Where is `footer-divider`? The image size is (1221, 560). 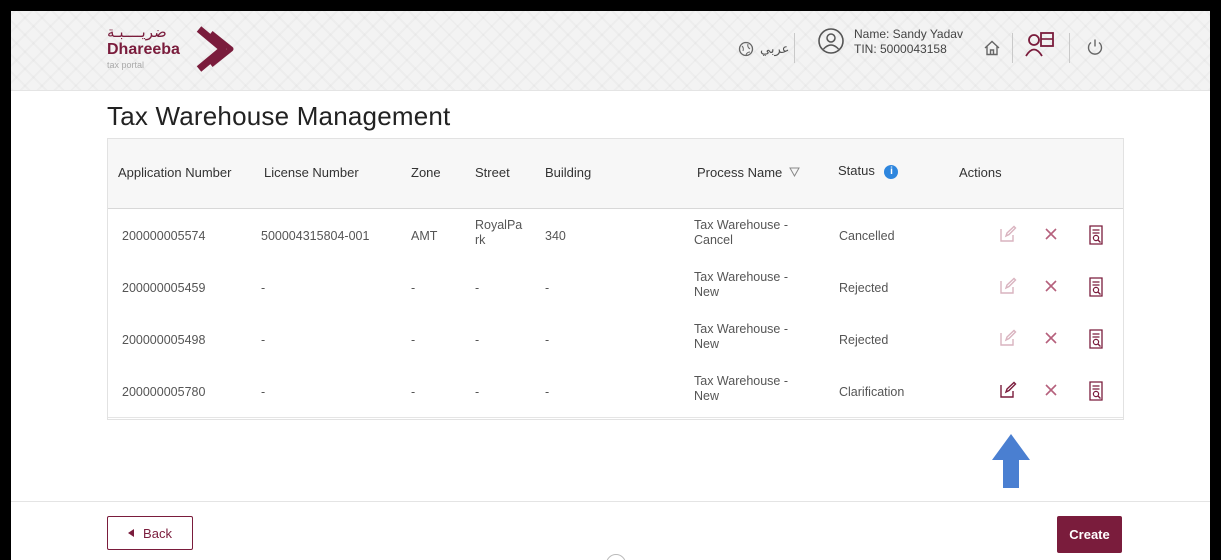 footer-divider is located at coordinates (610, 501).